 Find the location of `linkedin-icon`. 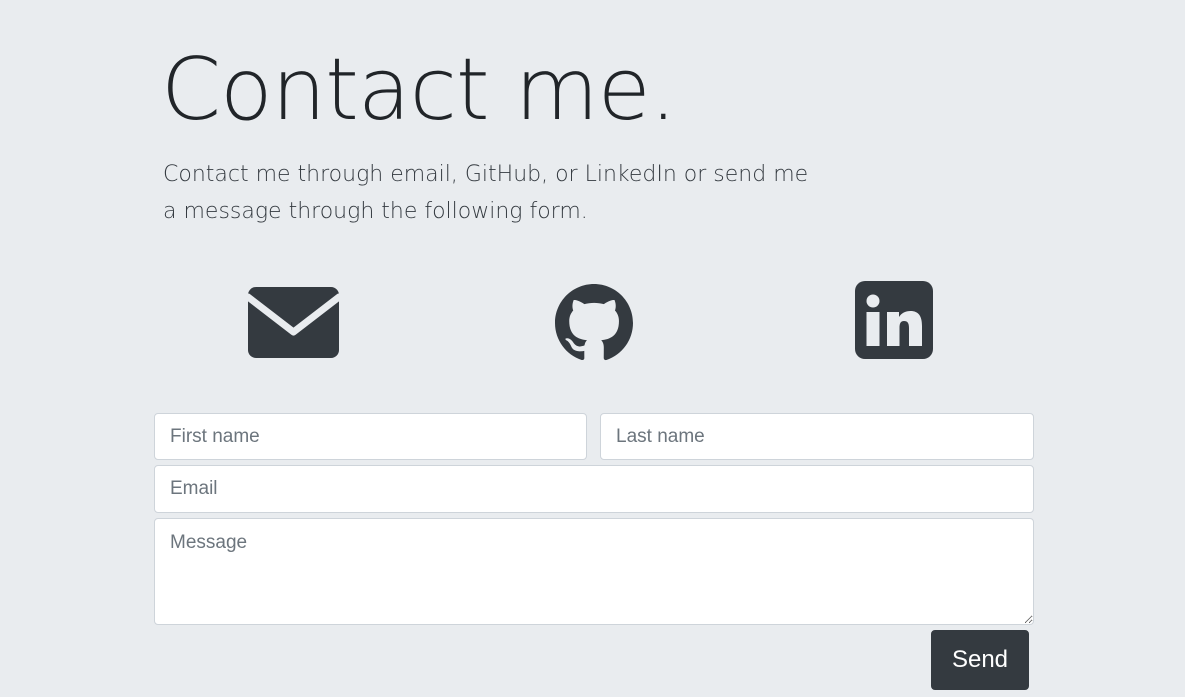

linkedin-icon is located at coordinates (894, 320).